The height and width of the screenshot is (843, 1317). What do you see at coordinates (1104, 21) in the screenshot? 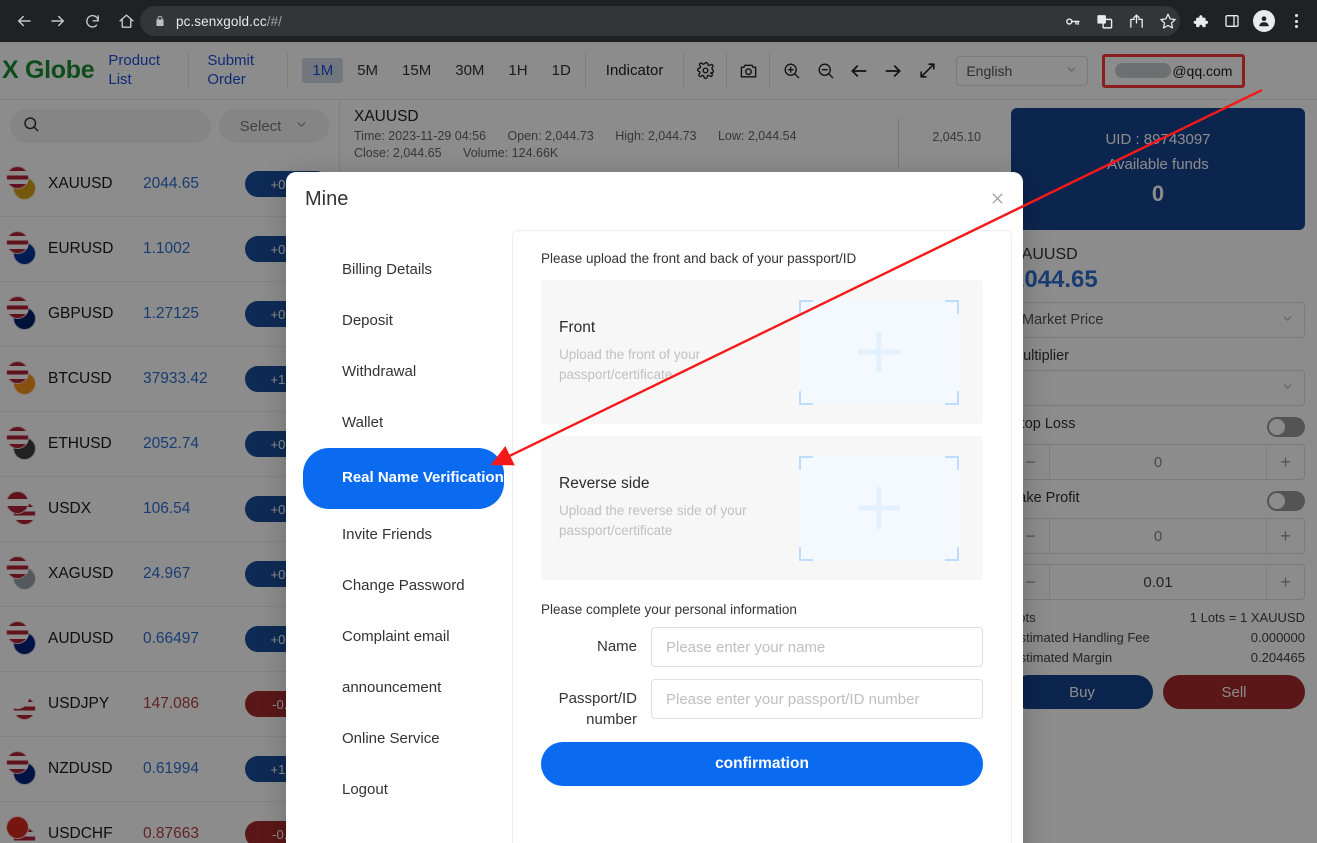
I see `translate-icon` at bounding box center [1104, 21].